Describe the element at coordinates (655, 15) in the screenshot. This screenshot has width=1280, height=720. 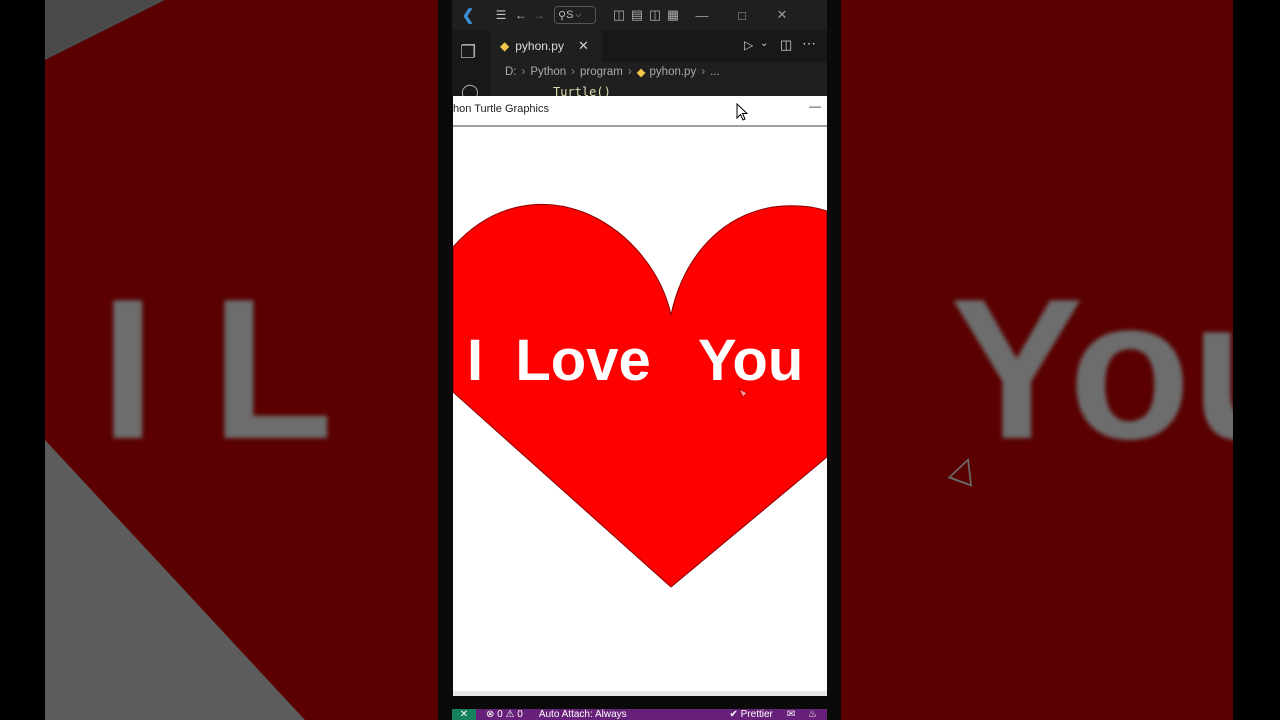
I see `toggle-secondary-sidebar-icon: ◫` at that location.